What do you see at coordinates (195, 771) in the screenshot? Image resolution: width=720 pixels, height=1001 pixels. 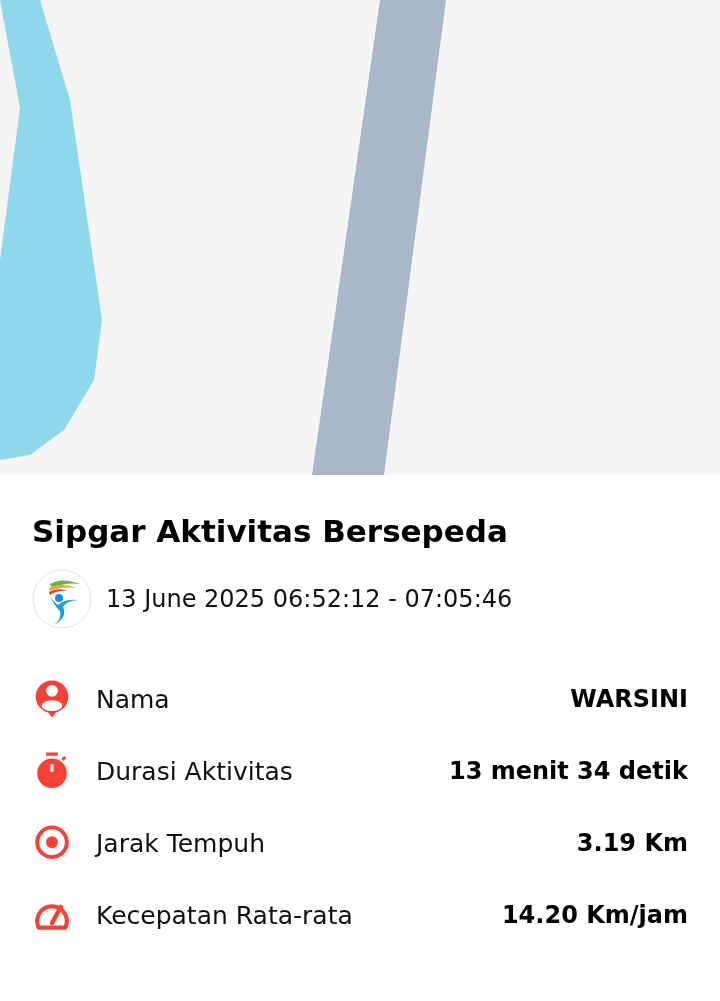 I see `stat-label: Durasi Aktivitas` at bounding box center [195, 771].